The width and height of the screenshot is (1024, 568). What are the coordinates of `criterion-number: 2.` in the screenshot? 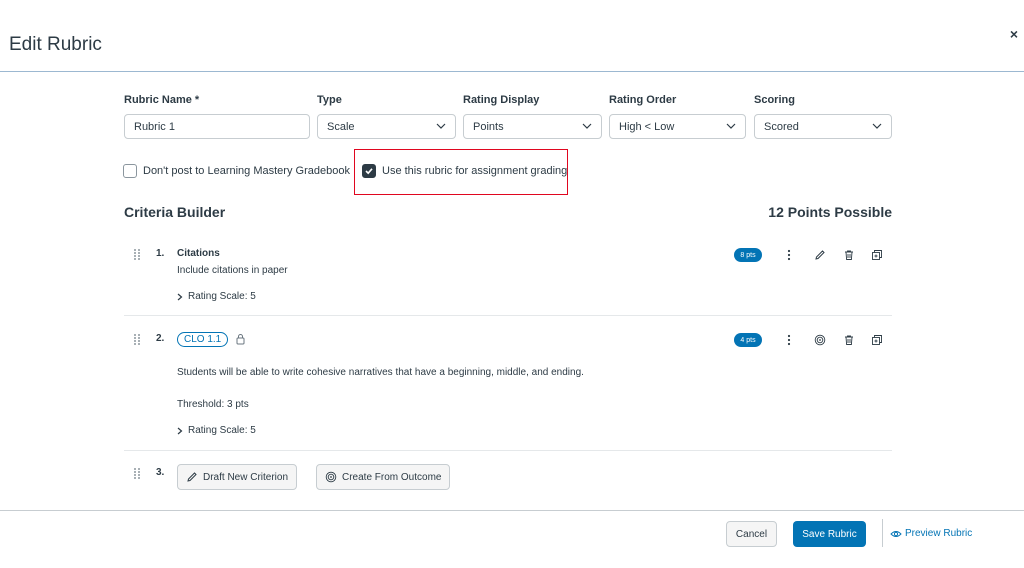 It's located at (160, 338).